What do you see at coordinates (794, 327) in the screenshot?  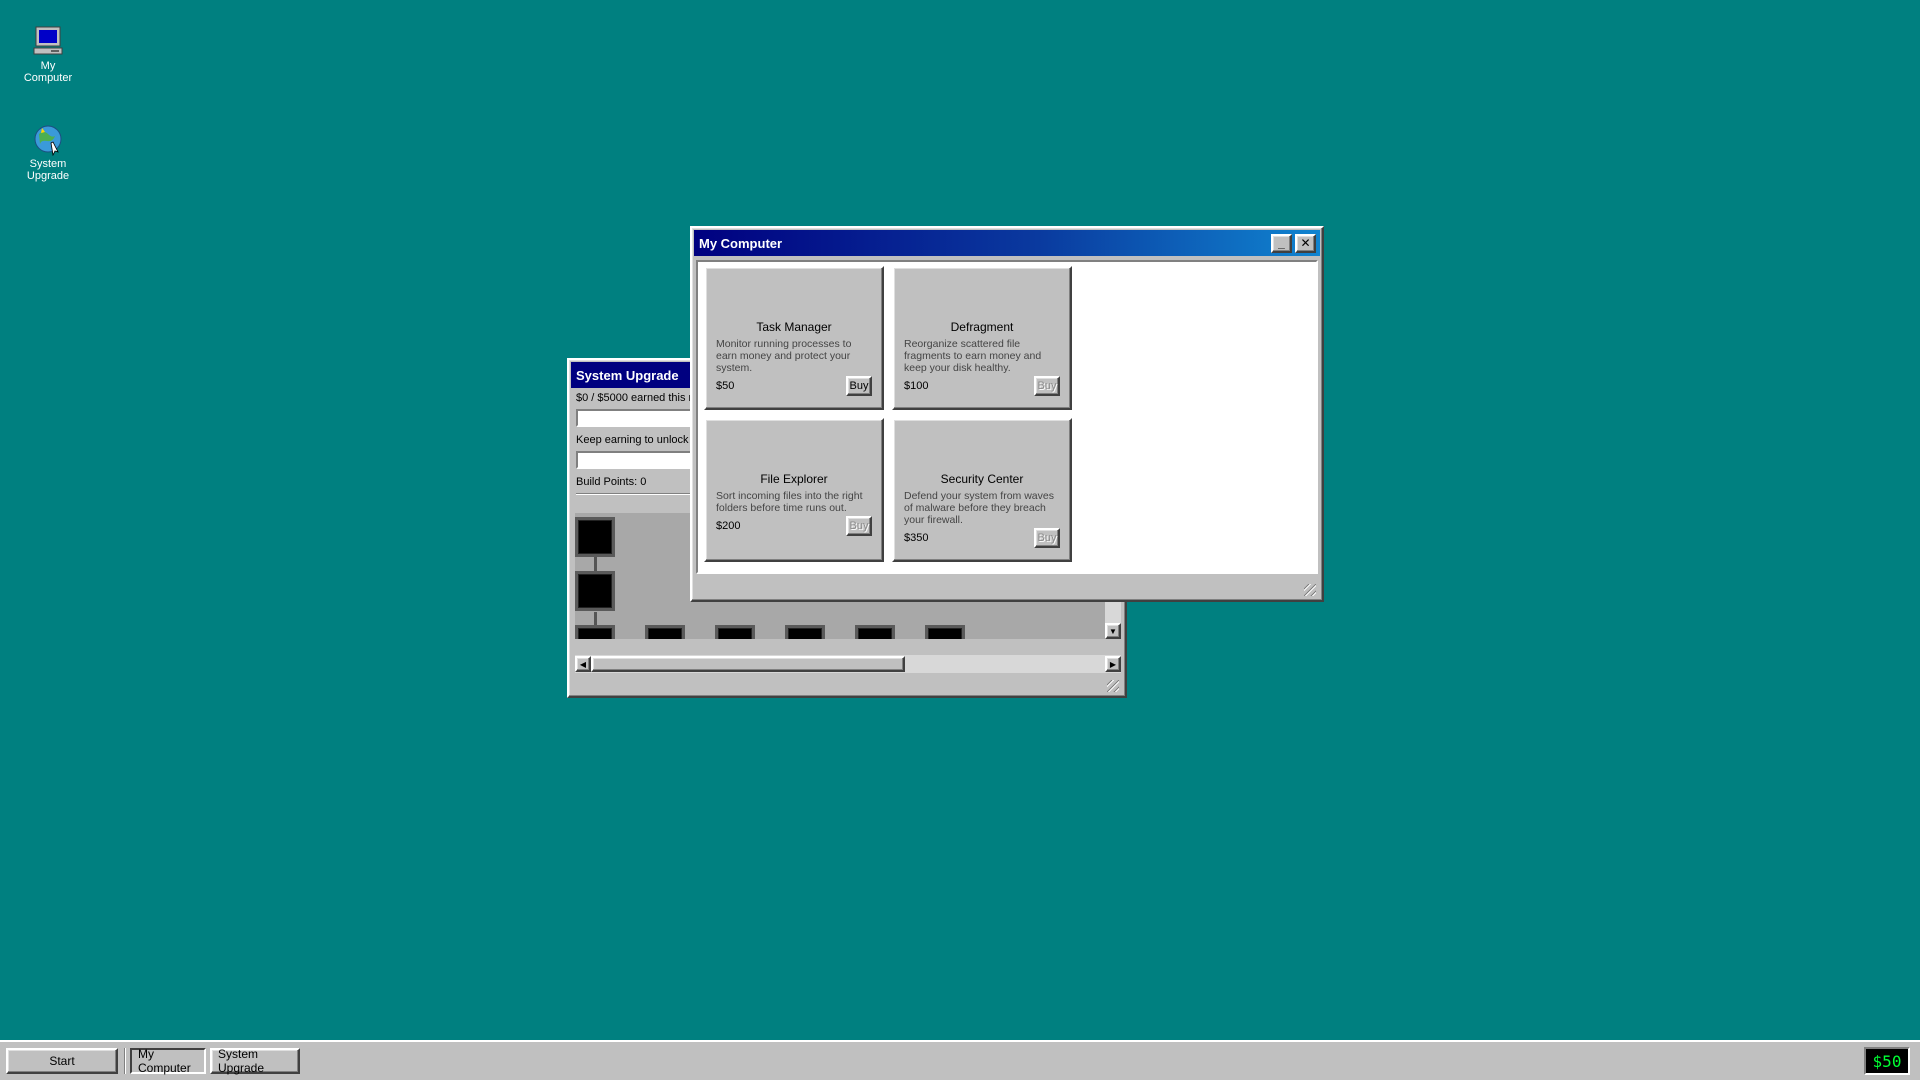 I see `app-name: Task Manager` at bounding box center [794, 327].